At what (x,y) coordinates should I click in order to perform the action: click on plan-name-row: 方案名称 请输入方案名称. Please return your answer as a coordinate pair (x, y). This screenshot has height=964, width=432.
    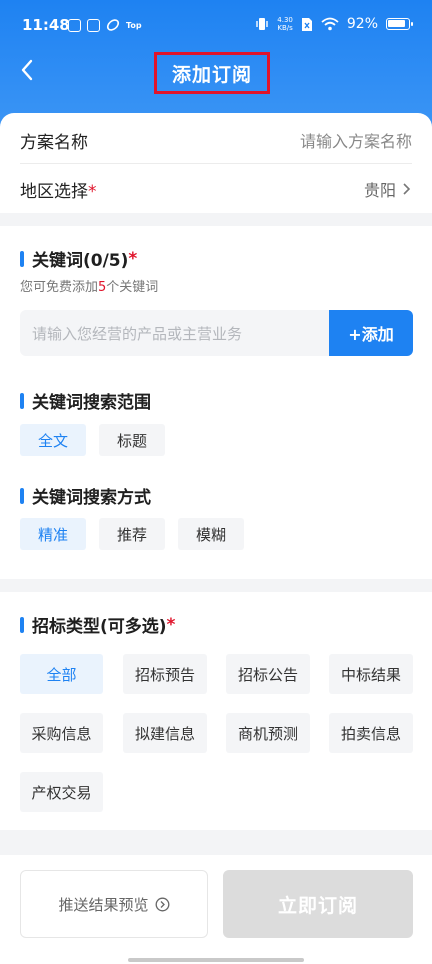
    Looking at the image, I should click on (216, 140).